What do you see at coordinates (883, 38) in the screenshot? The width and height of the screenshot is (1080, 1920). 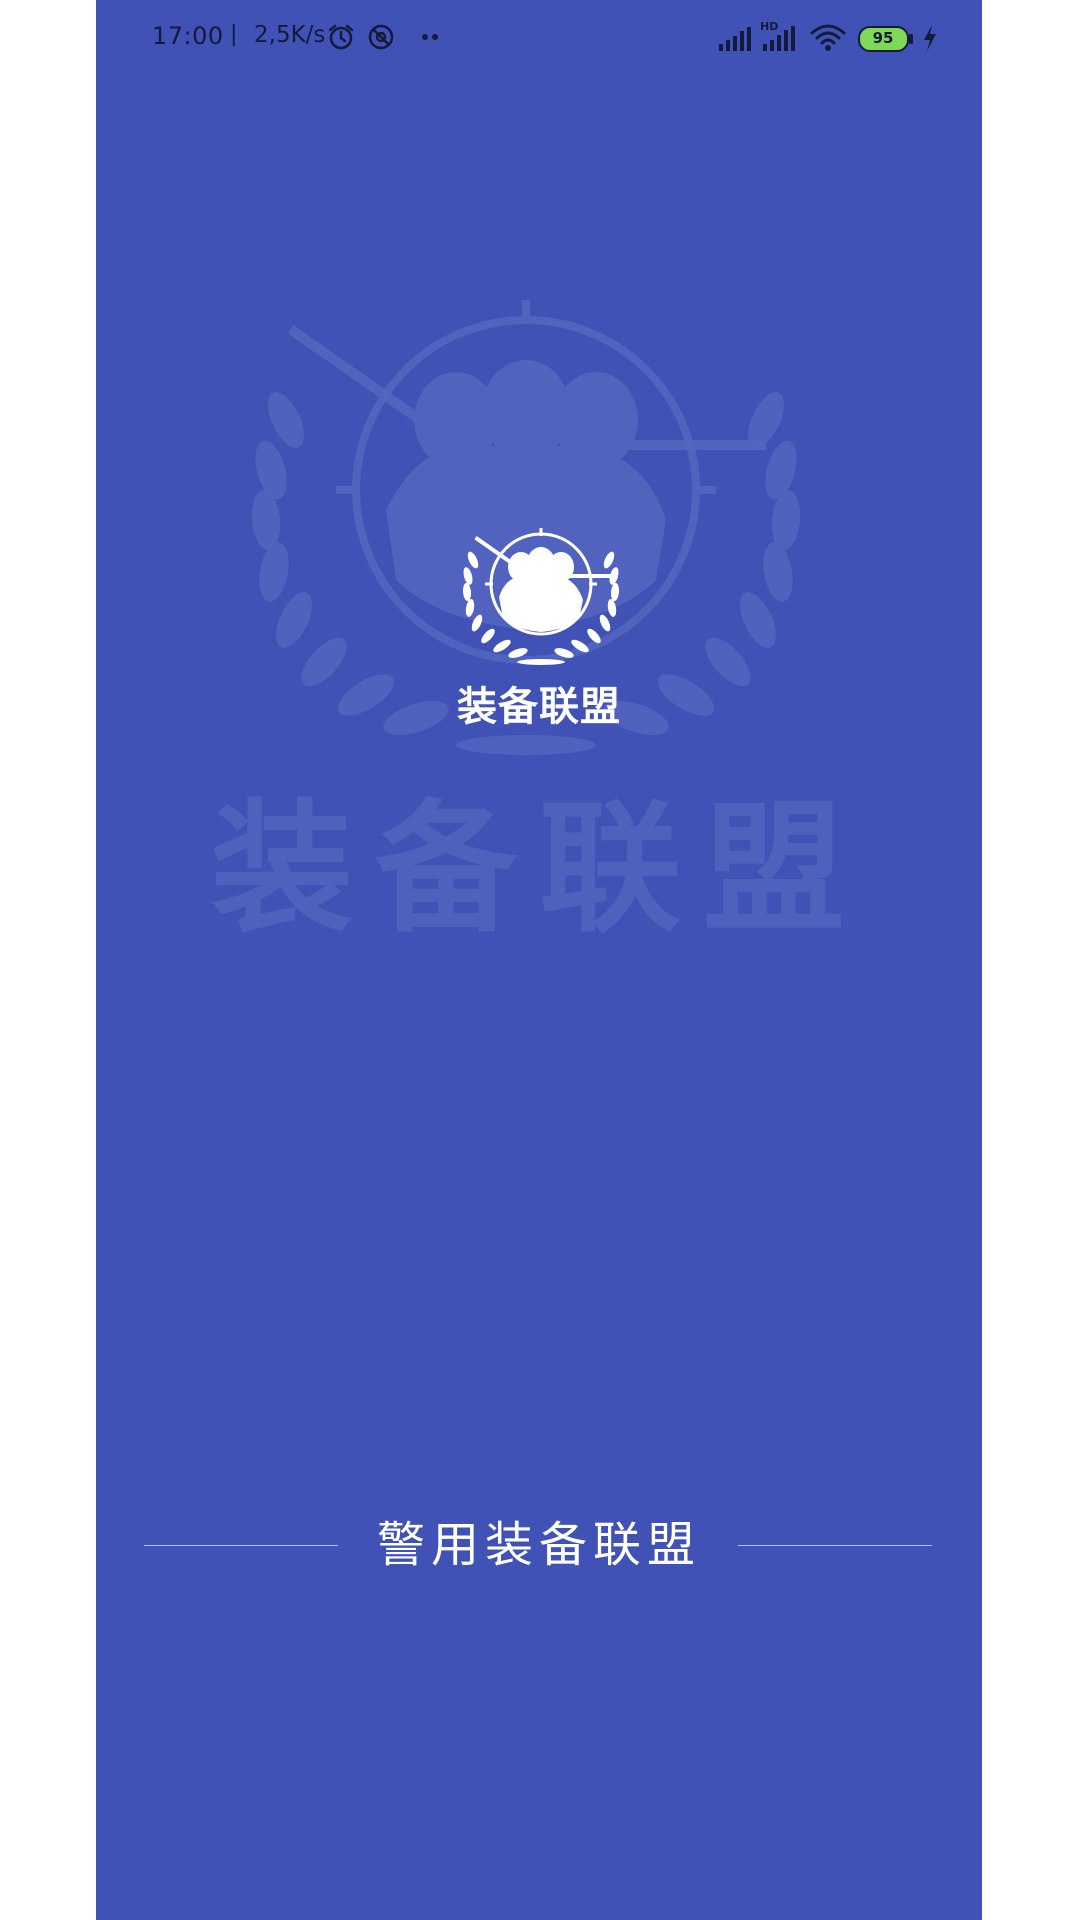 I see `battery-level: 95` at bounding box center [883, 38].